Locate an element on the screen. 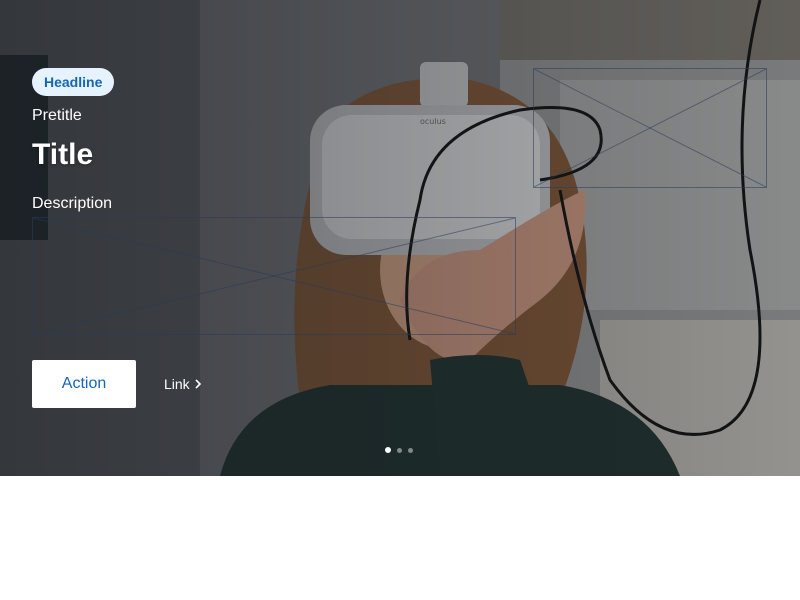 This screenshot has height=600, width=800. carousel-pagination is located at coordinates (399, 450).